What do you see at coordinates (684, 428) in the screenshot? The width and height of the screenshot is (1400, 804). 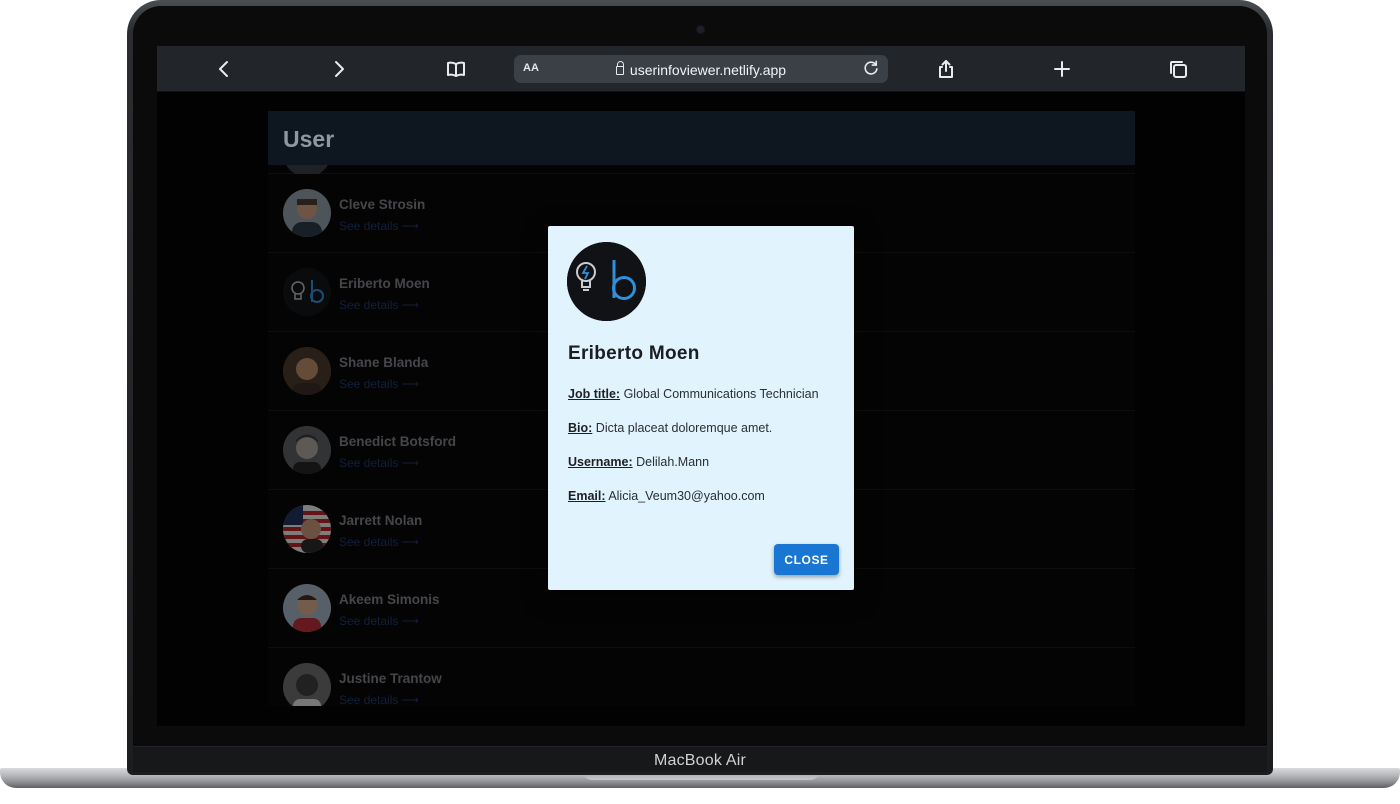 I see `field-value: Dicta placeat doloremque amet.` at bounding box center [684, 428].